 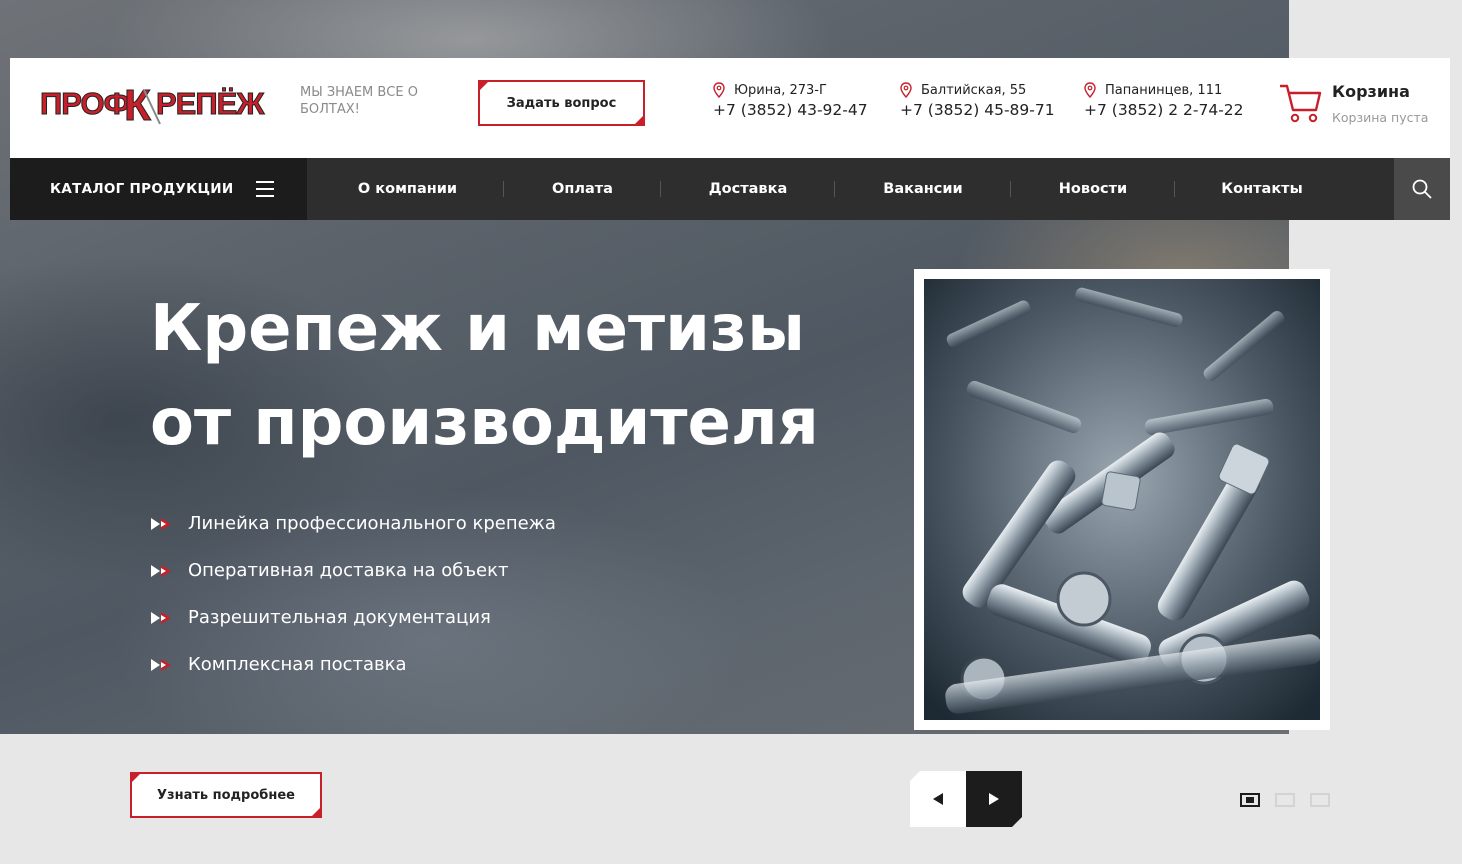 What do you see at coordinates (1164, 110) in the screenshot?
I see `store-phone: +7 (3852) 2 2-74-22` at bounding box center [1164, 110].